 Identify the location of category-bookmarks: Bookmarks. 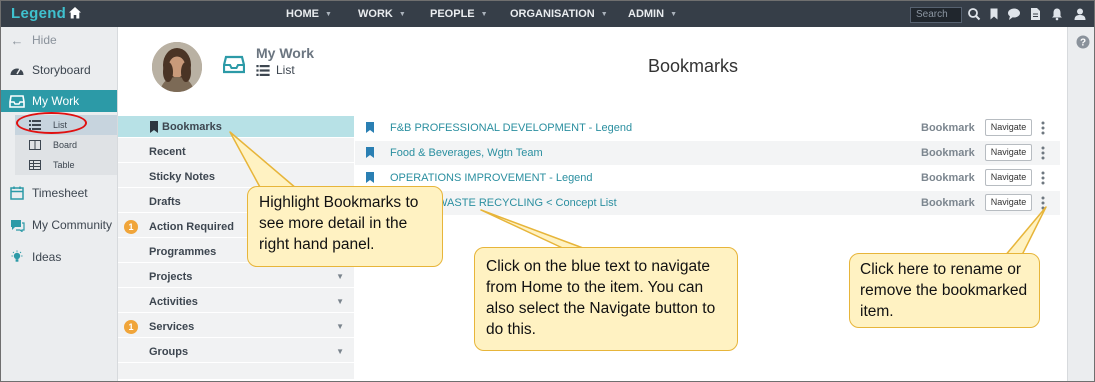
(236, 127).